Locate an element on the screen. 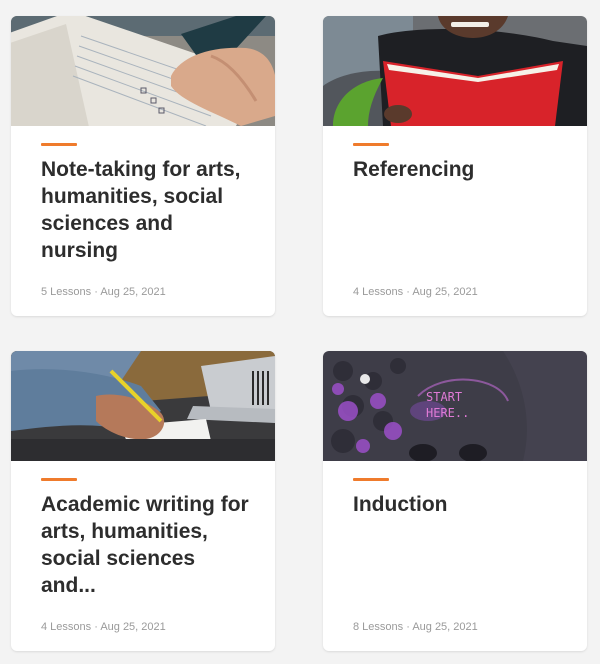  writing-at-desk-with-laptop-image is located at coordinates (143, 406).